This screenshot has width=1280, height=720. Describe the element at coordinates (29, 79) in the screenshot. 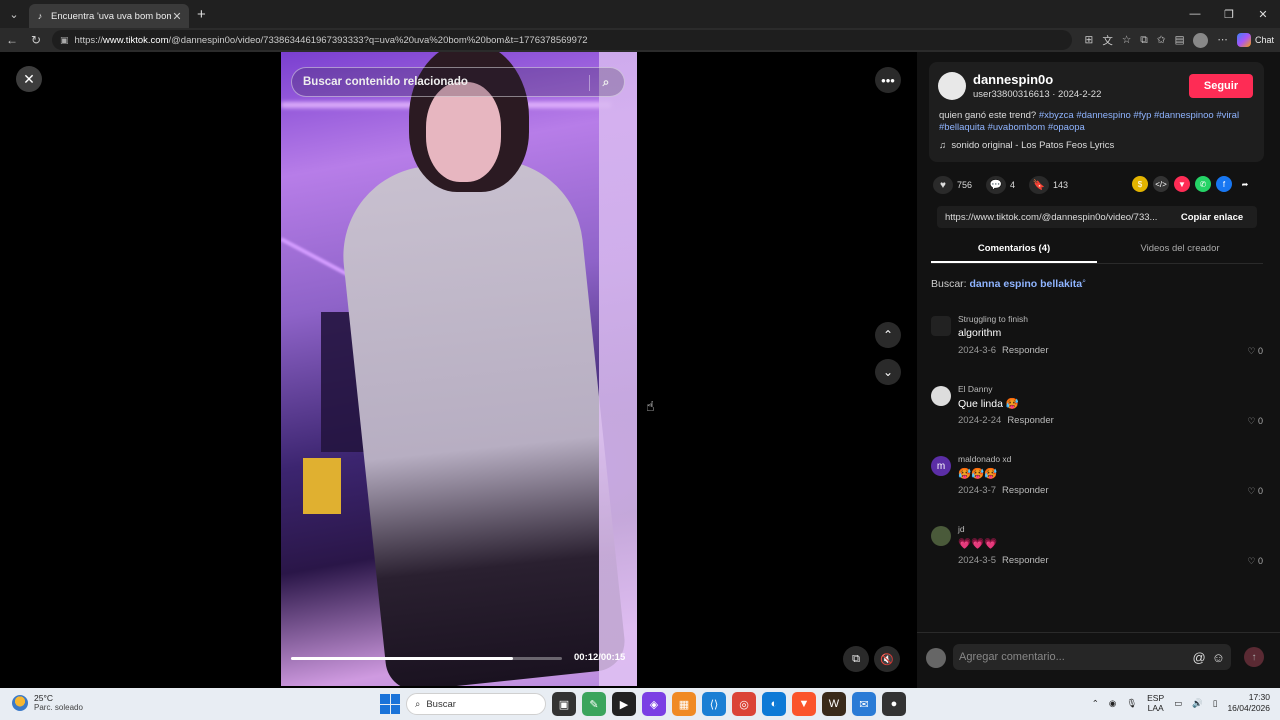

I see `close-video-button: ✕` at that location.